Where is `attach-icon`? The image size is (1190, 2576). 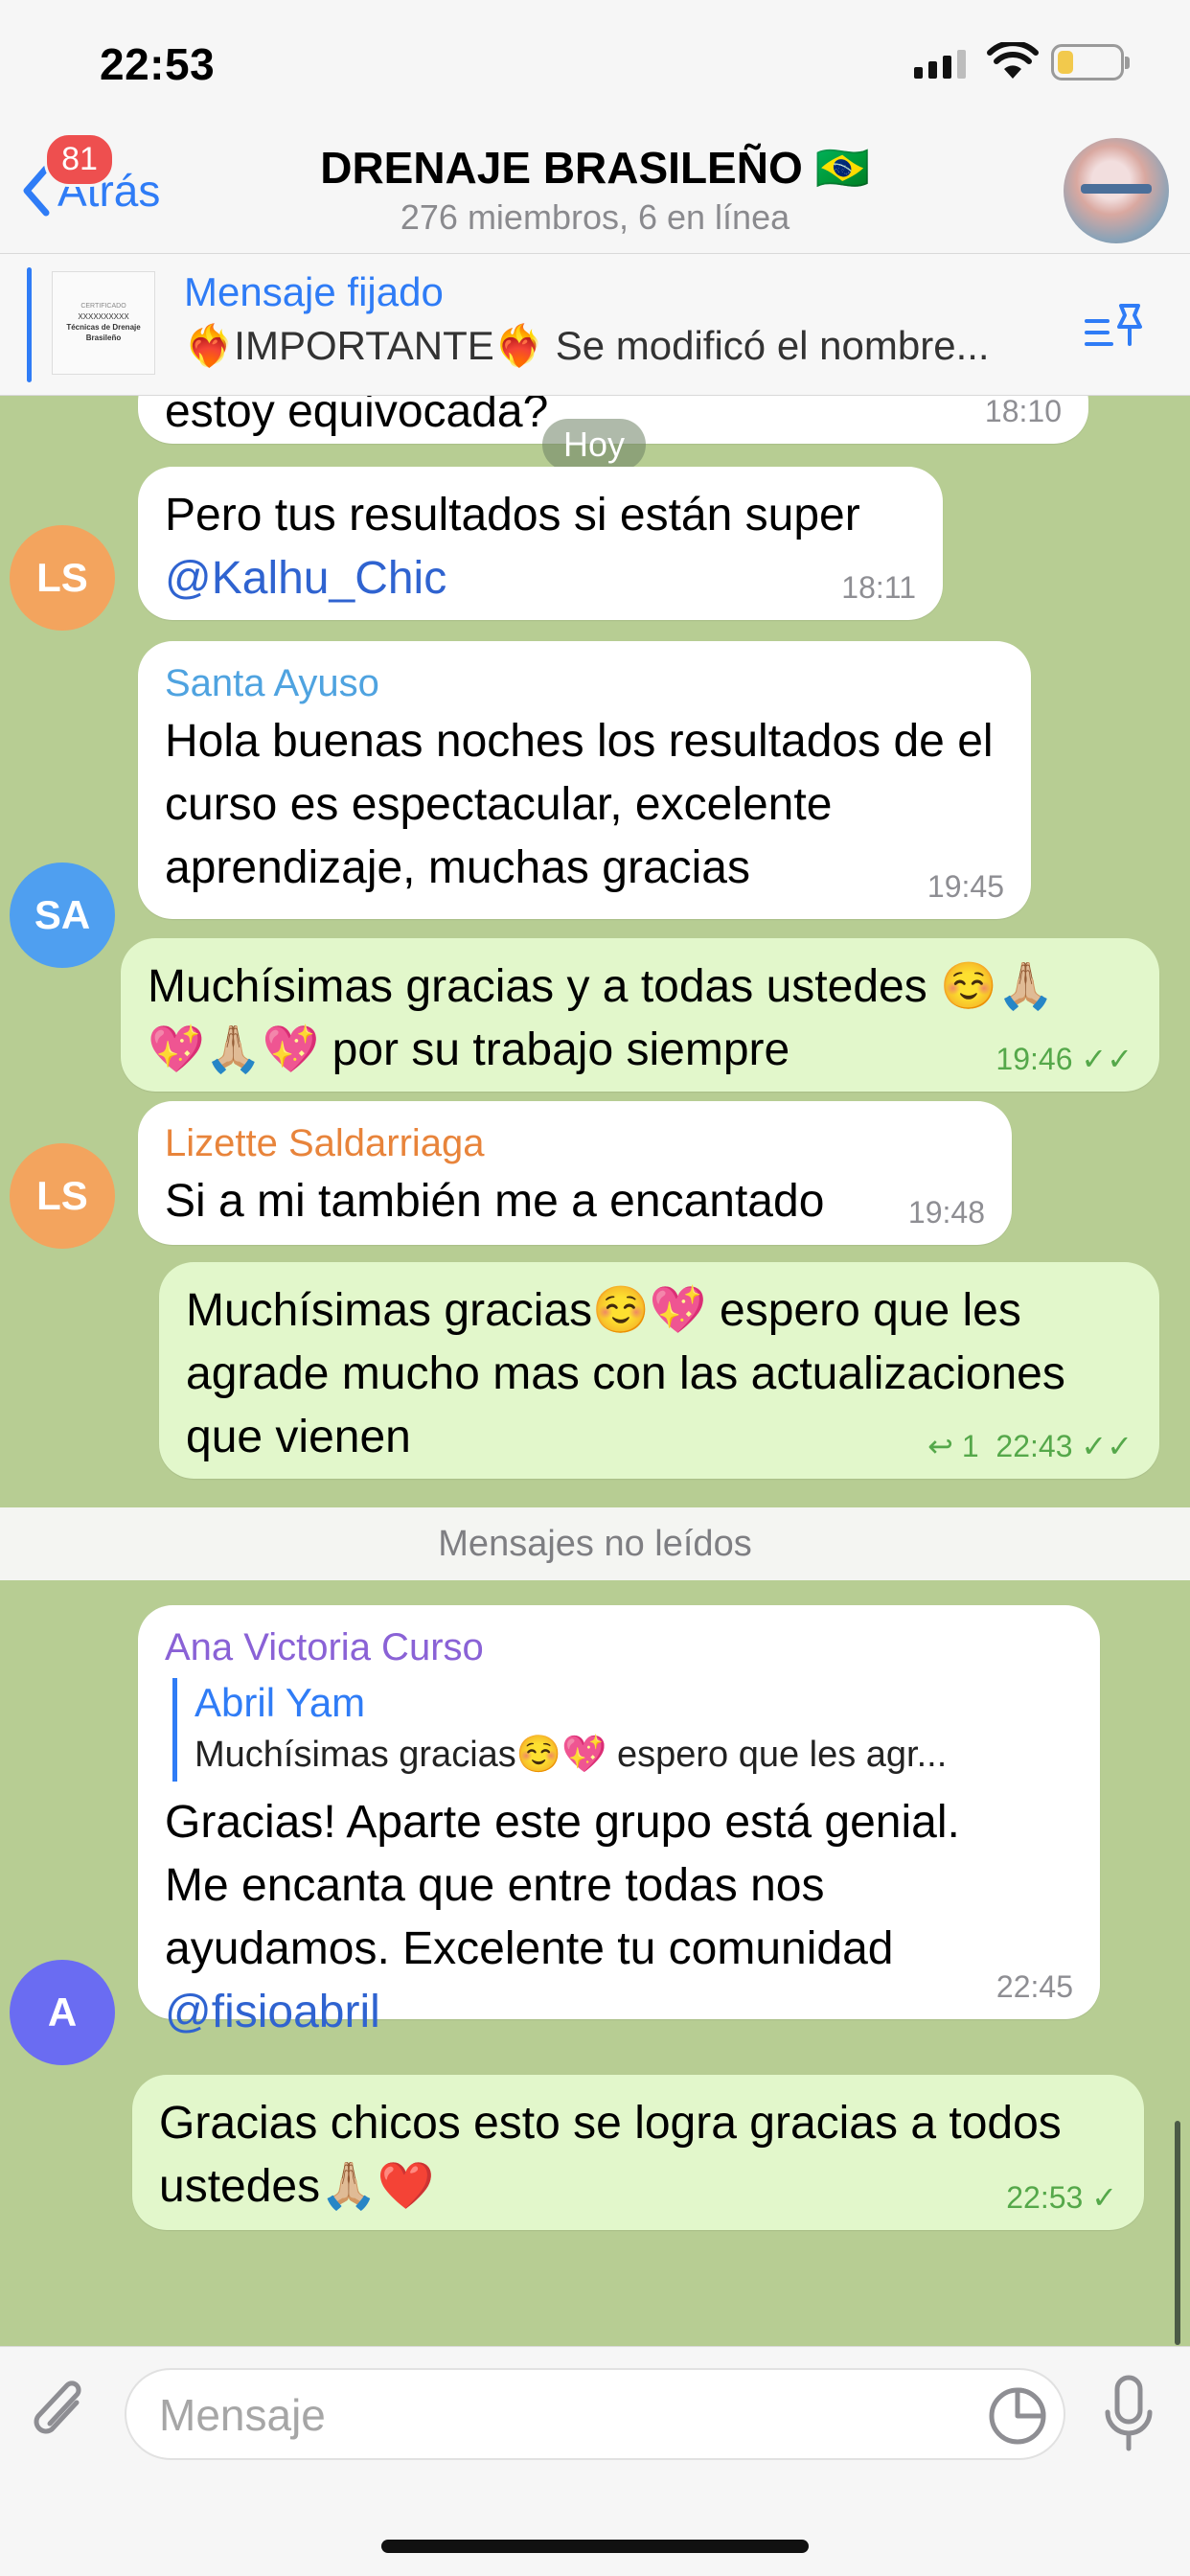 attach-icon is located at coordinates (60, 2412).